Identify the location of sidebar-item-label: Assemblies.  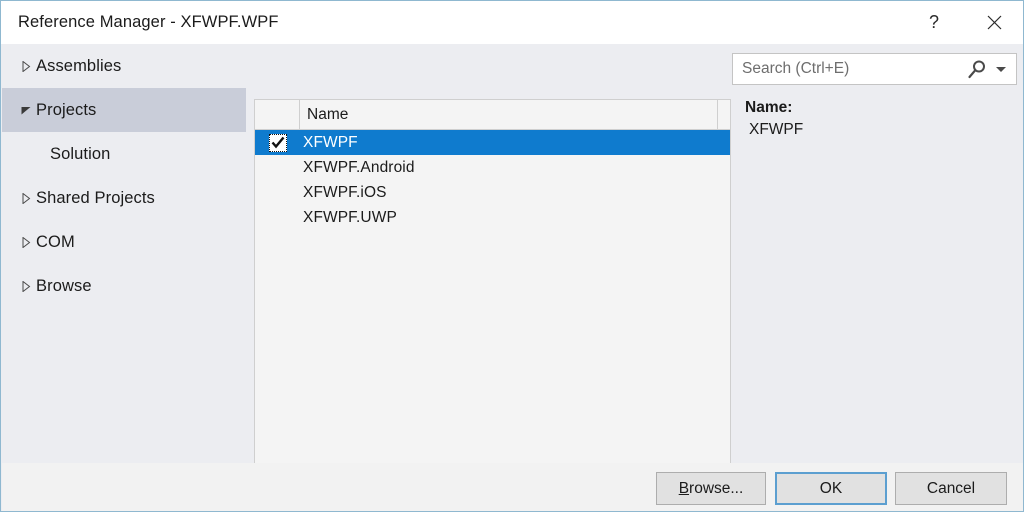
(79, 65).